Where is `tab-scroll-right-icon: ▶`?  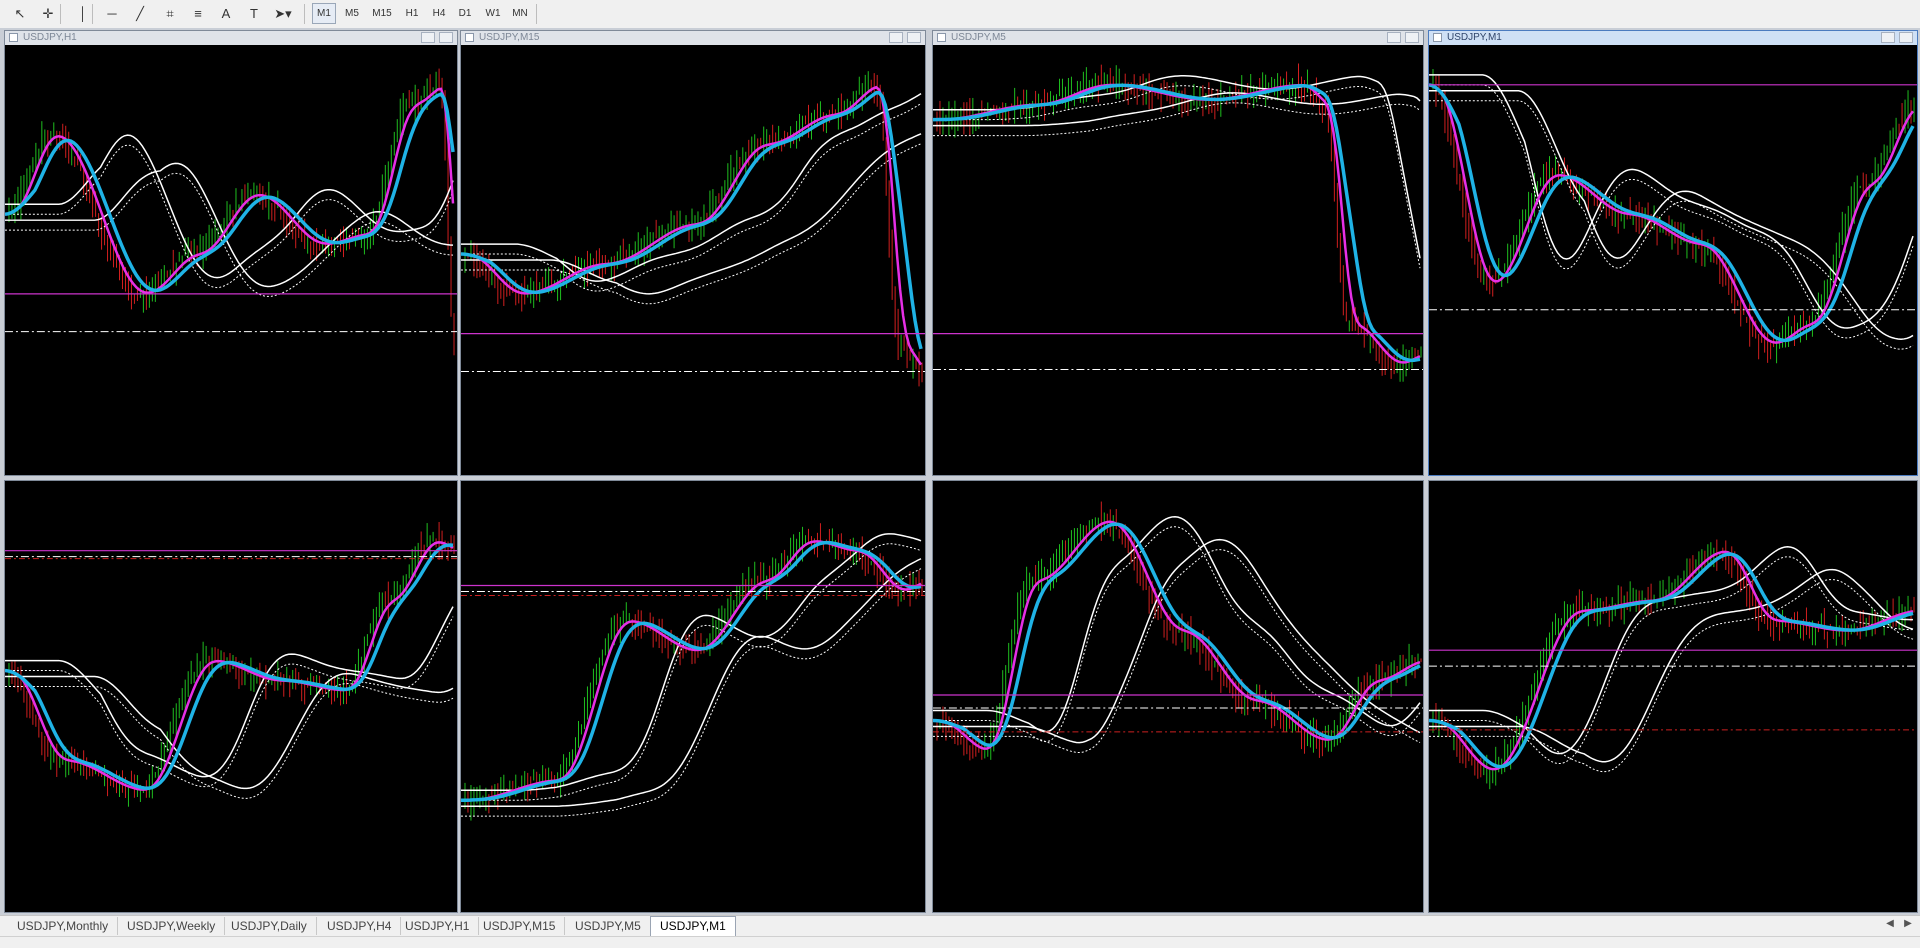
tab-scroll-right-icon: ▶ is located at coordinates (1908, 925).